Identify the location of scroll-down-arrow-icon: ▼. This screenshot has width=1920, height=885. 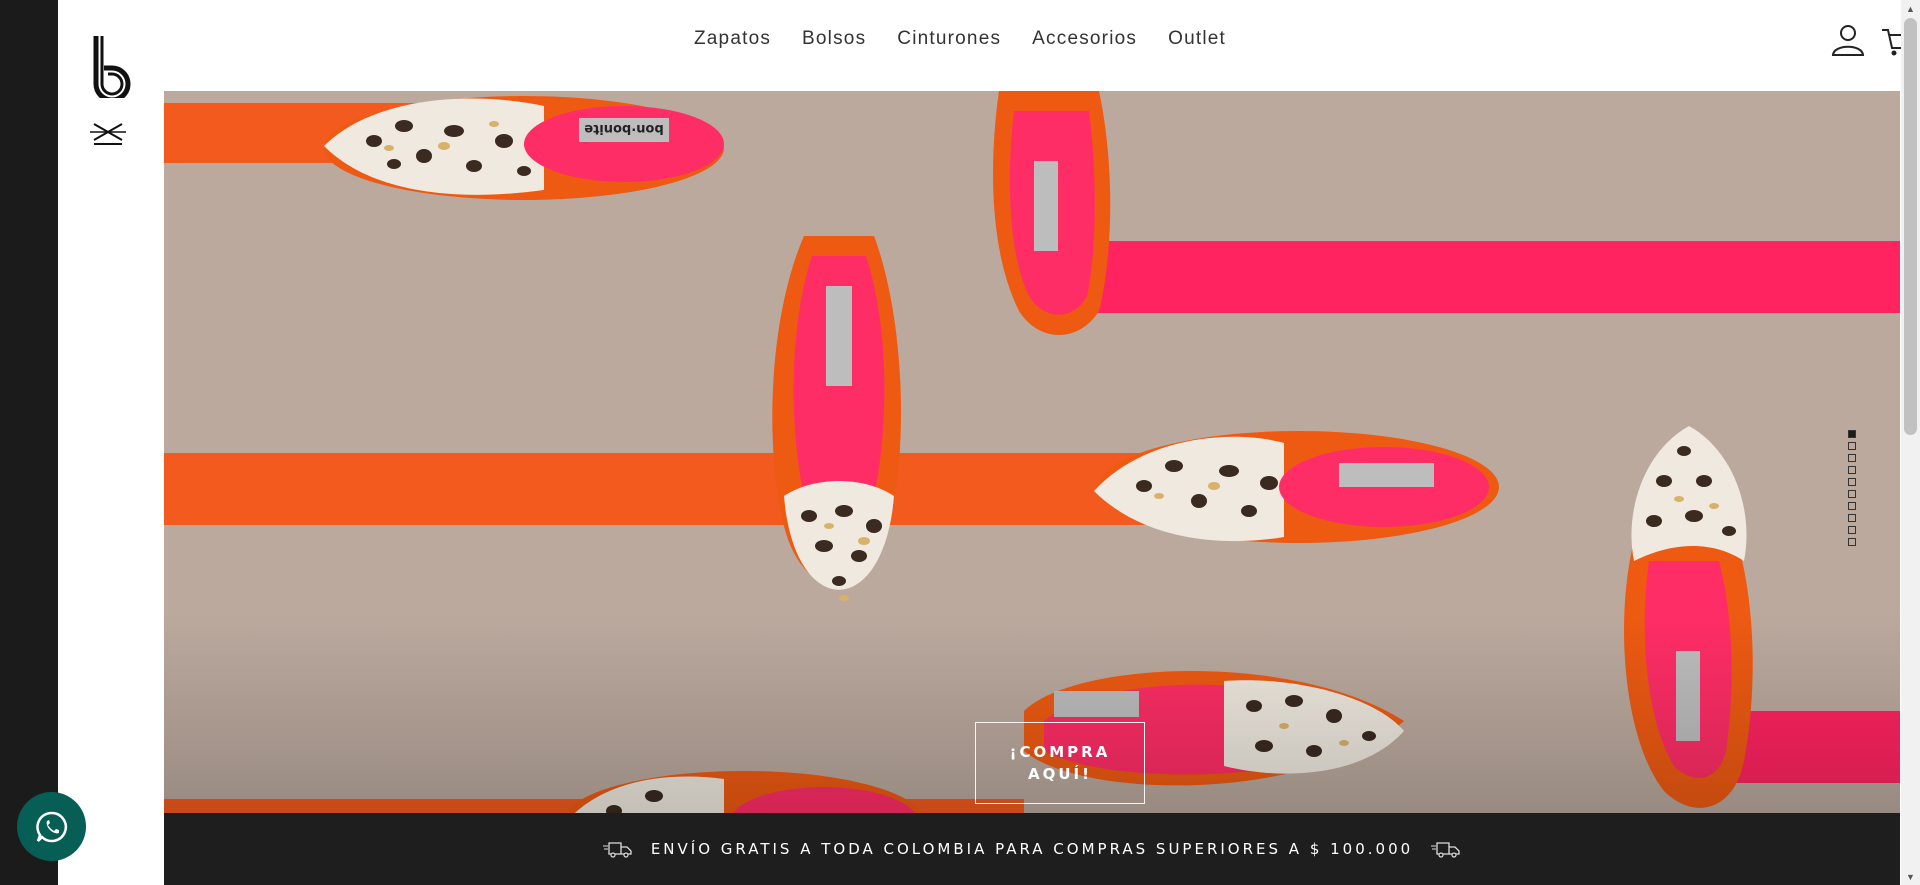
(1910, 876).